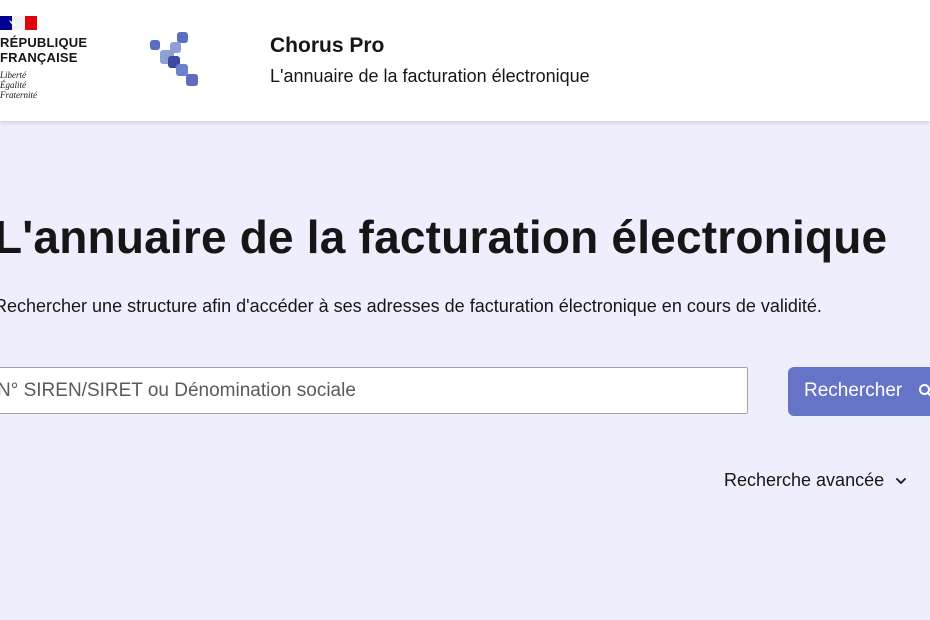 The width and height of the screenshot is (930, 620). Describe the element at coordinates (924, 391) in the screenshot. I see `search-icon` at that location.